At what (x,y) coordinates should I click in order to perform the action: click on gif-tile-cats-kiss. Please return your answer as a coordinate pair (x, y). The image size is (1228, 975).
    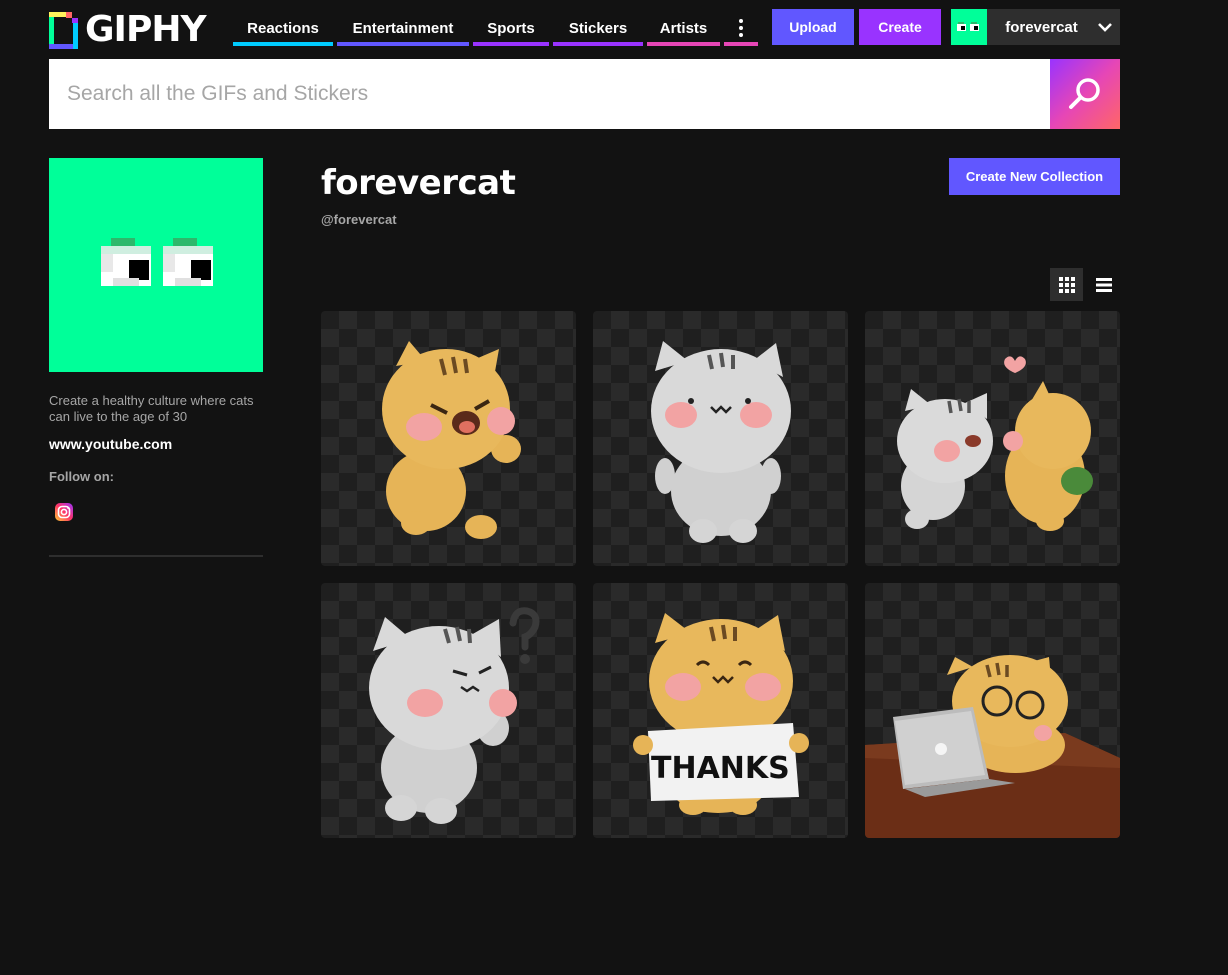
    Looking at the image, I should click on (992, 438).